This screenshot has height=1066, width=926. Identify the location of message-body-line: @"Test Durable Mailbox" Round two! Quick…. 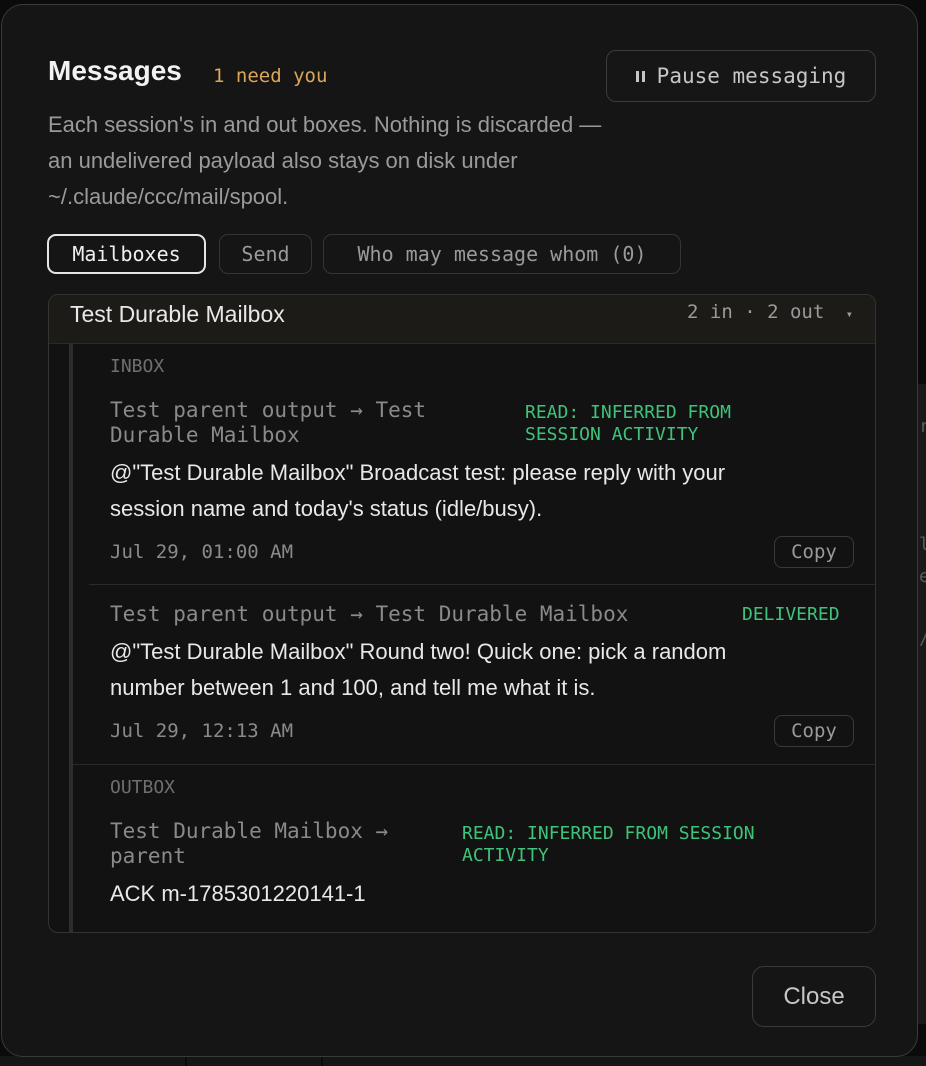
(418, 651).